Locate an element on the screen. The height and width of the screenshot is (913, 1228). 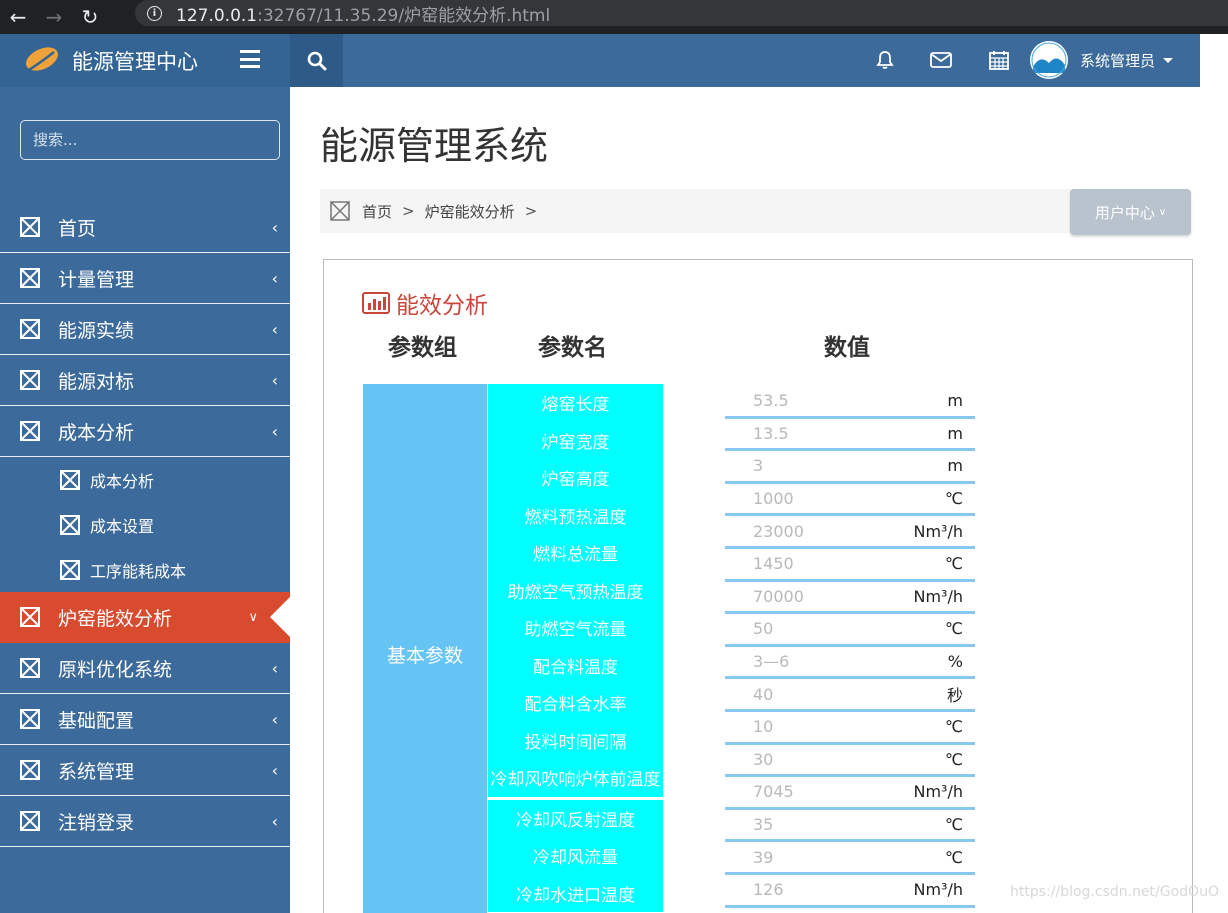
user-menu: 系统管理员 is located at coordinates (1102, 60).